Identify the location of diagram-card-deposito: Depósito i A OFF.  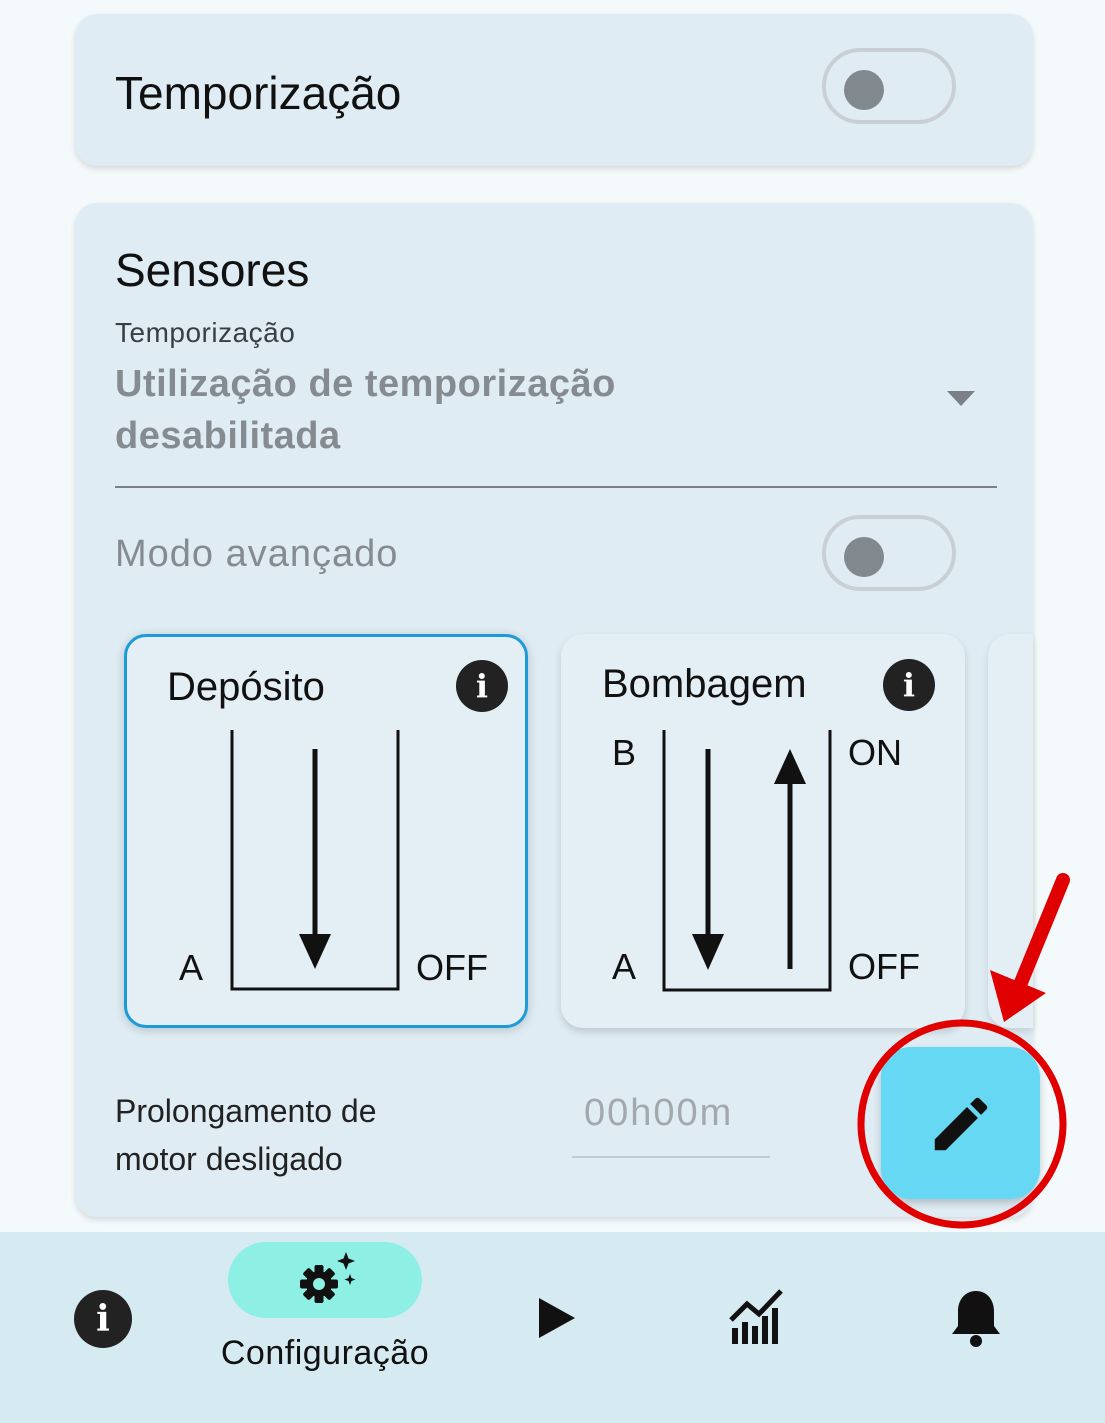
(326, 831).